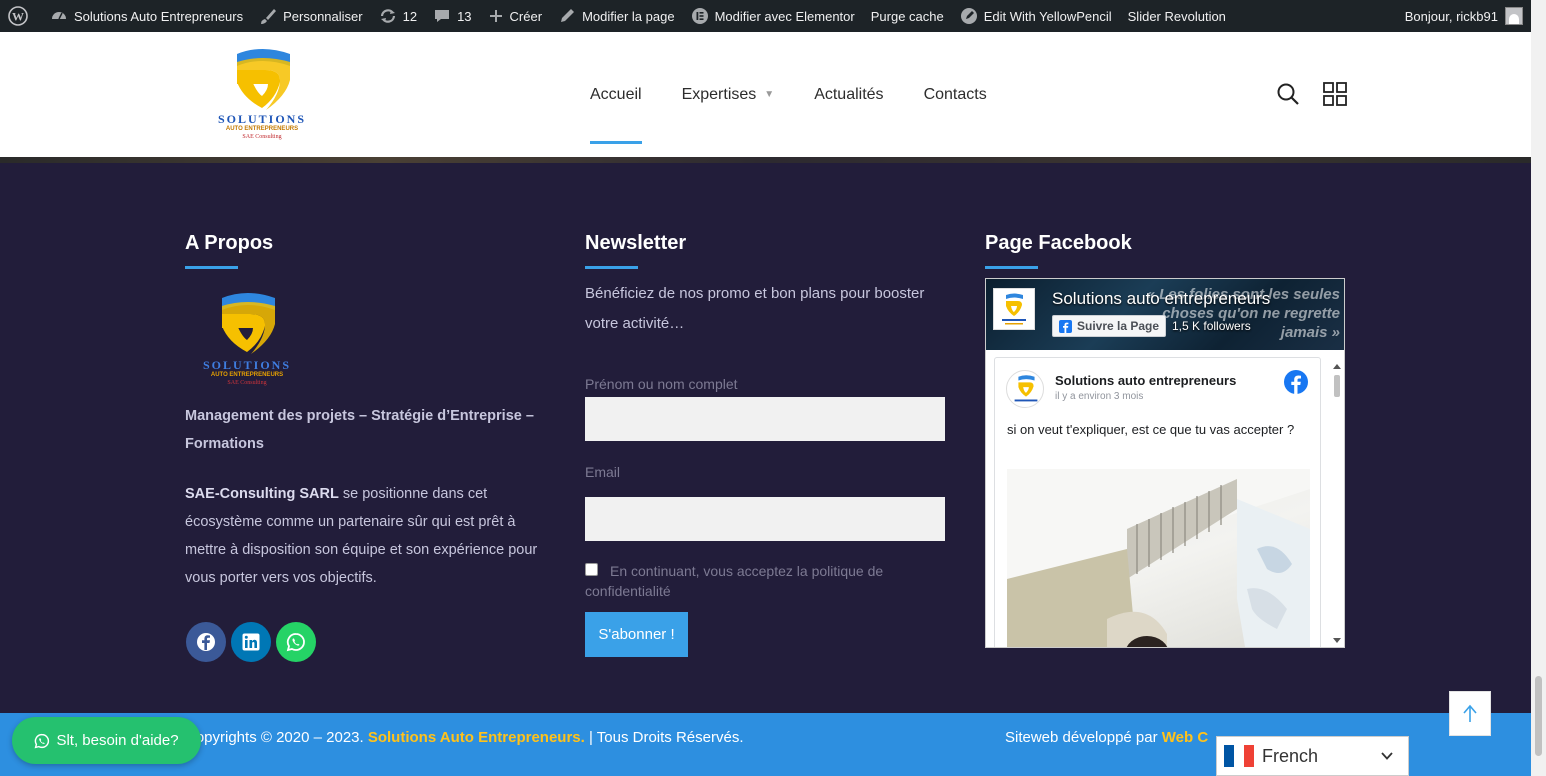 The height and width of the screenshot is (776, 1546). Describe the element at coordinates (728, 94) in the screenshot. I see `nav-item-expertises: Expertises ▼` at that location.